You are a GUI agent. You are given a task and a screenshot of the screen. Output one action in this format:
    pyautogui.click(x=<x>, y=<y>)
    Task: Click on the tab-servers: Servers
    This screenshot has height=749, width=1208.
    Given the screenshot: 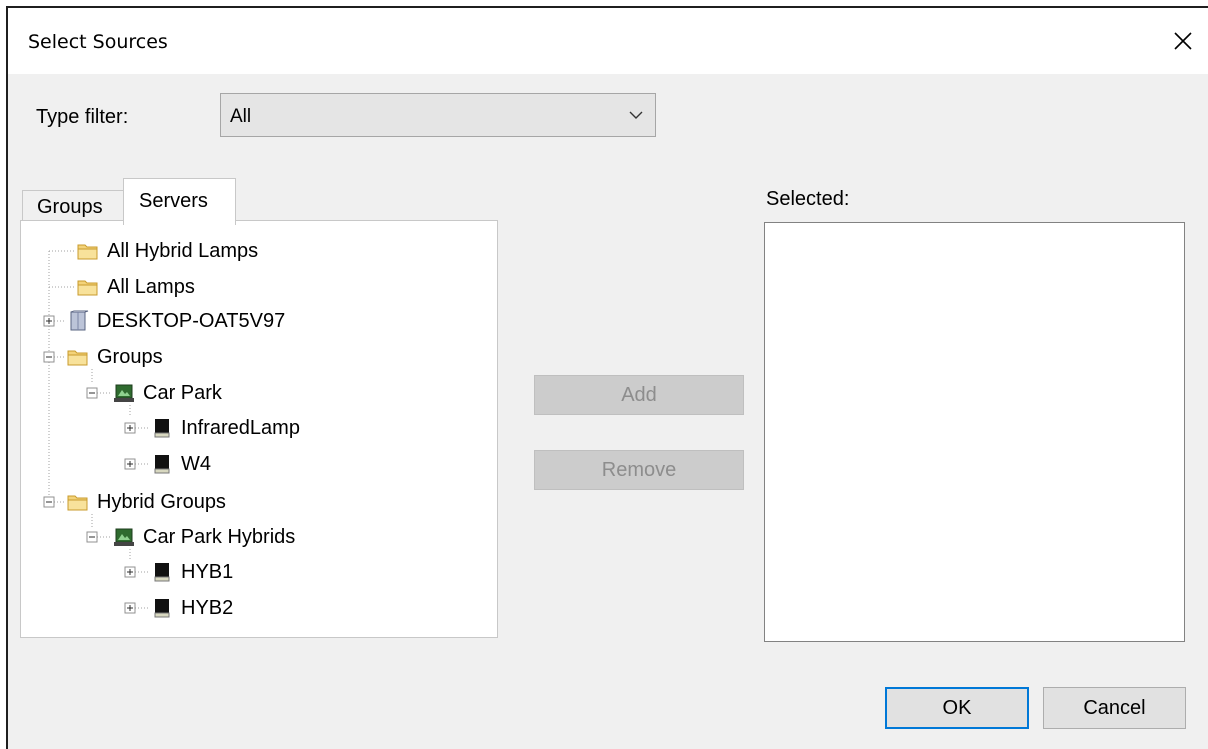 What is the action you would take?
    pyautogui.click(x=179, y=201)
    